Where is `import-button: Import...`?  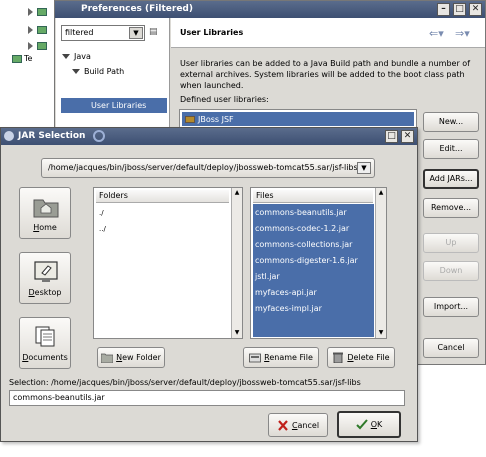 import-button: Import... is located at coordinates (451, 307).